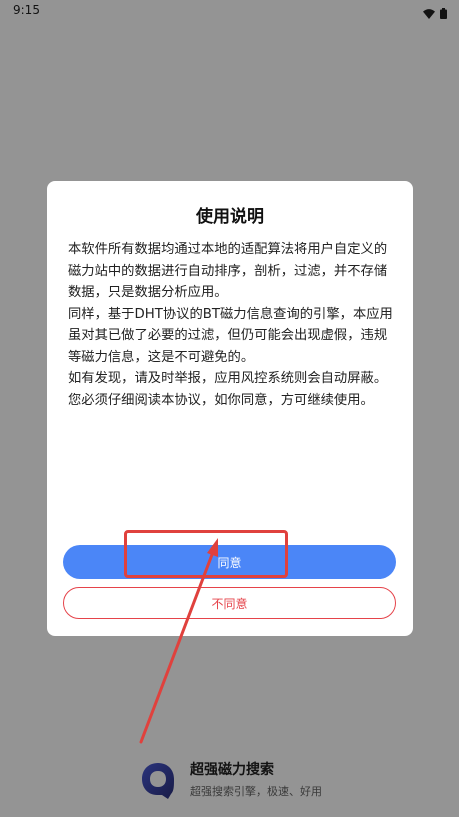 This screenshot has width=459, height=817. What do you see at coordinates (230, 217) in the screenshot?
I see `dialog-title: 使用说明` at bounding box center [230, 217].